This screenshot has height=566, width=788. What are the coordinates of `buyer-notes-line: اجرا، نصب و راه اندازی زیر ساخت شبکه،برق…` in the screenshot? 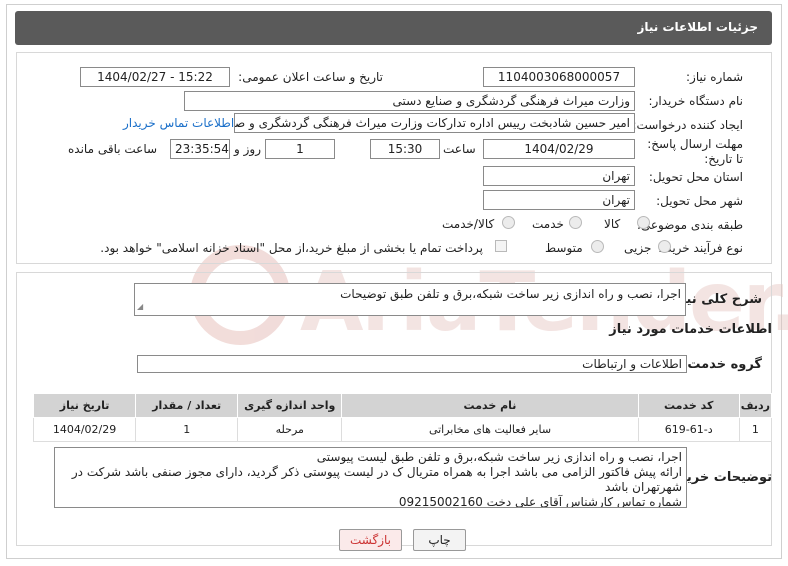 It's located at (499, 457).